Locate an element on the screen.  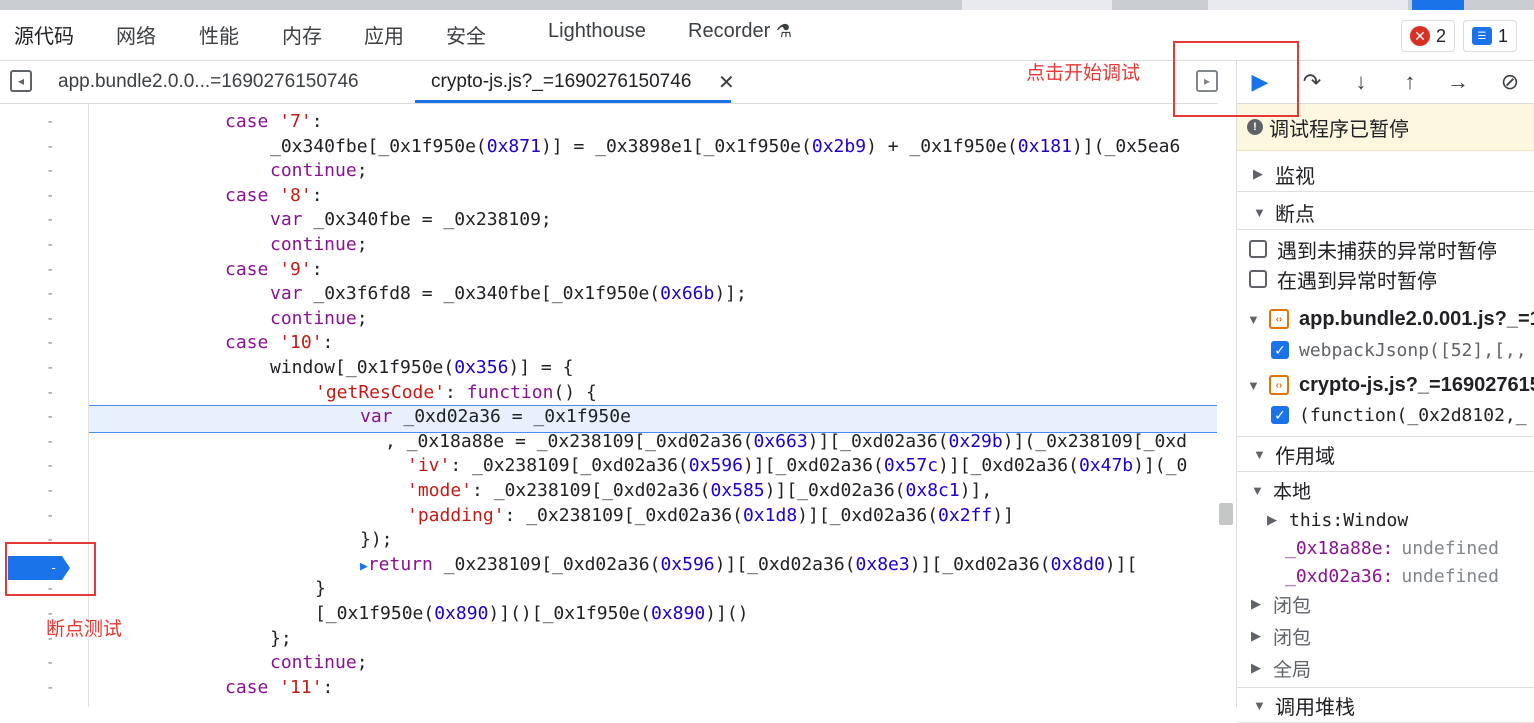
tab-network: 网络 is located at coordinates (136, 34).